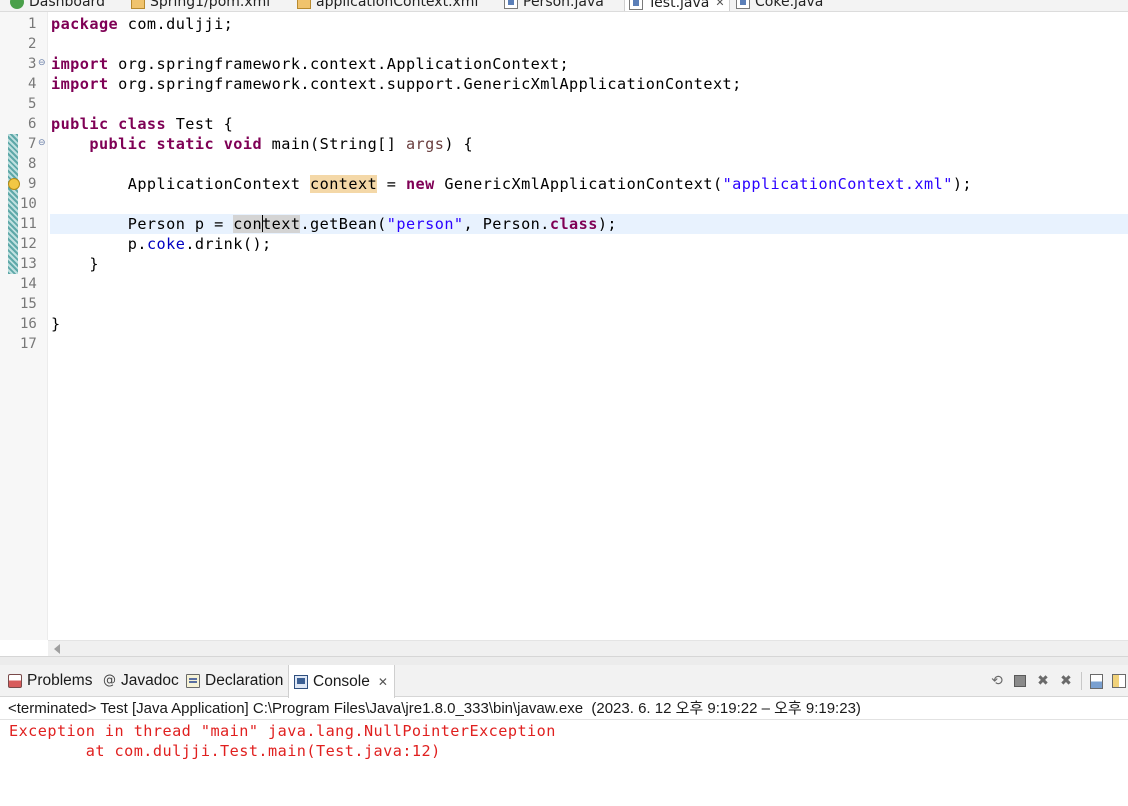 The image size is (1128, 806). I want to click on code-text: public class Test {, so click(142, 124).